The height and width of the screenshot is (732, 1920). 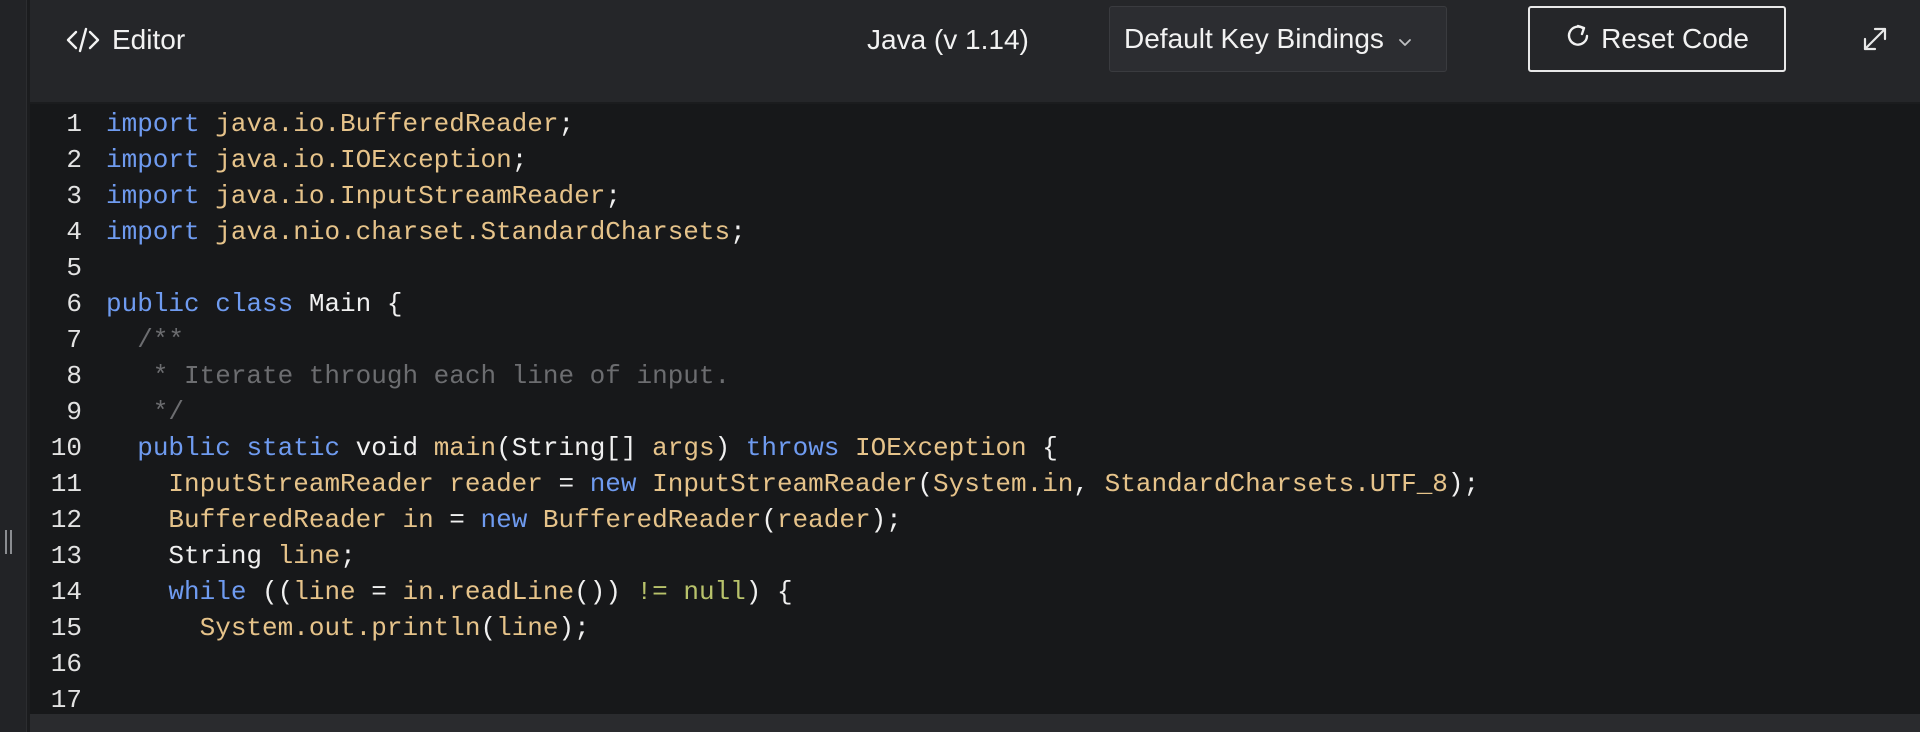 I want to click on code-token: args, so click(x=683, y=448).